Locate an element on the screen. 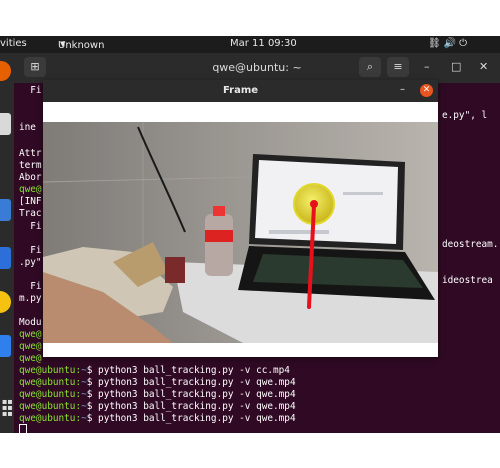 Image resolution: width=500 pixels, height=468 pixels. command-text: python3 ball_tracking.py -v cc.mp4 is located at coordinates (191, 370).